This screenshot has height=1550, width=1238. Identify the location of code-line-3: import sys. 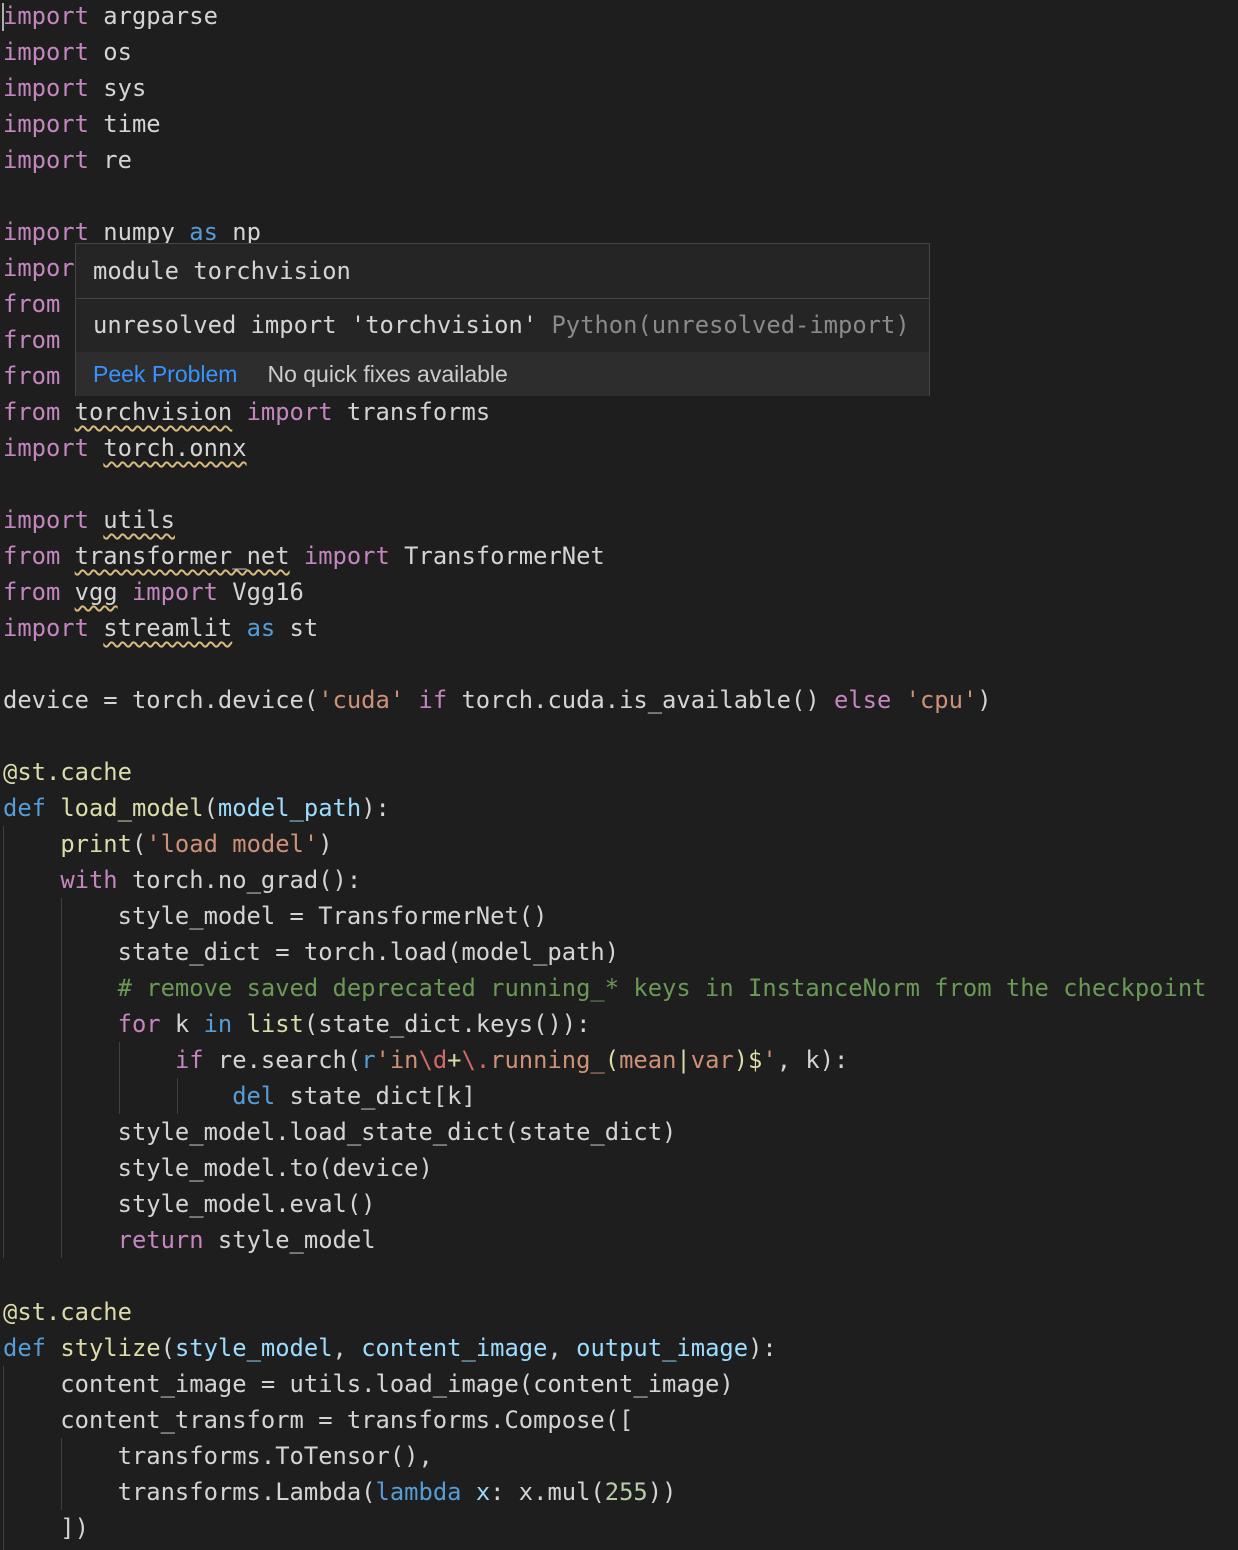
(74, 88).